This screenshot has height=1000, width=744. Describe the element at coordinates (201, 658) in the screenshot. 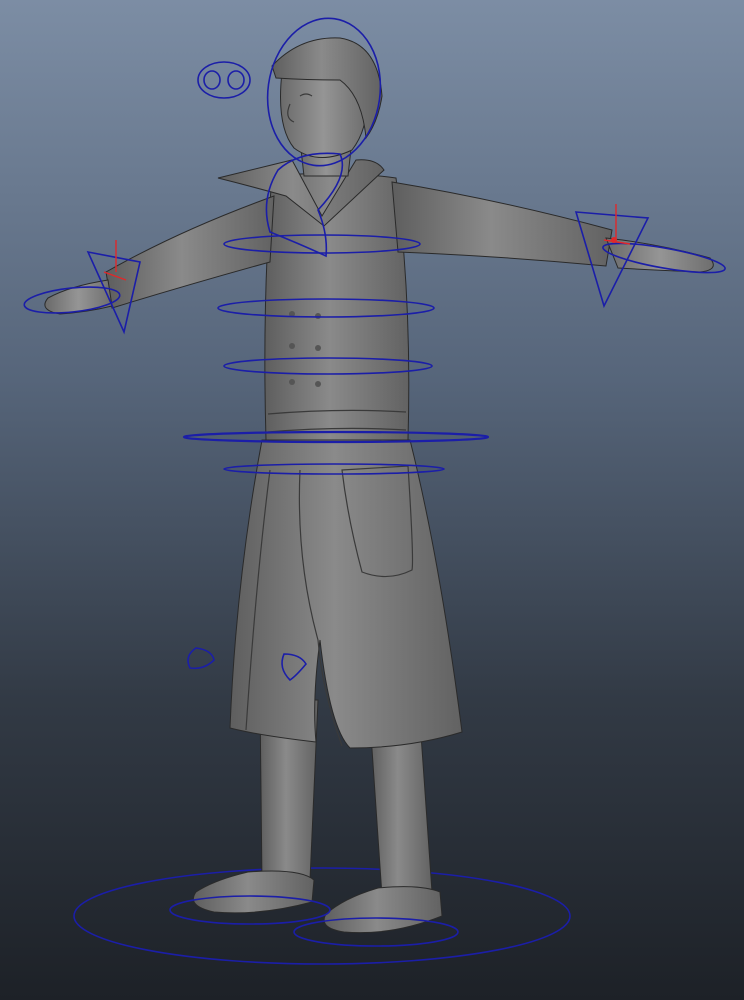

I see `right-knee-pole-control` at that location.